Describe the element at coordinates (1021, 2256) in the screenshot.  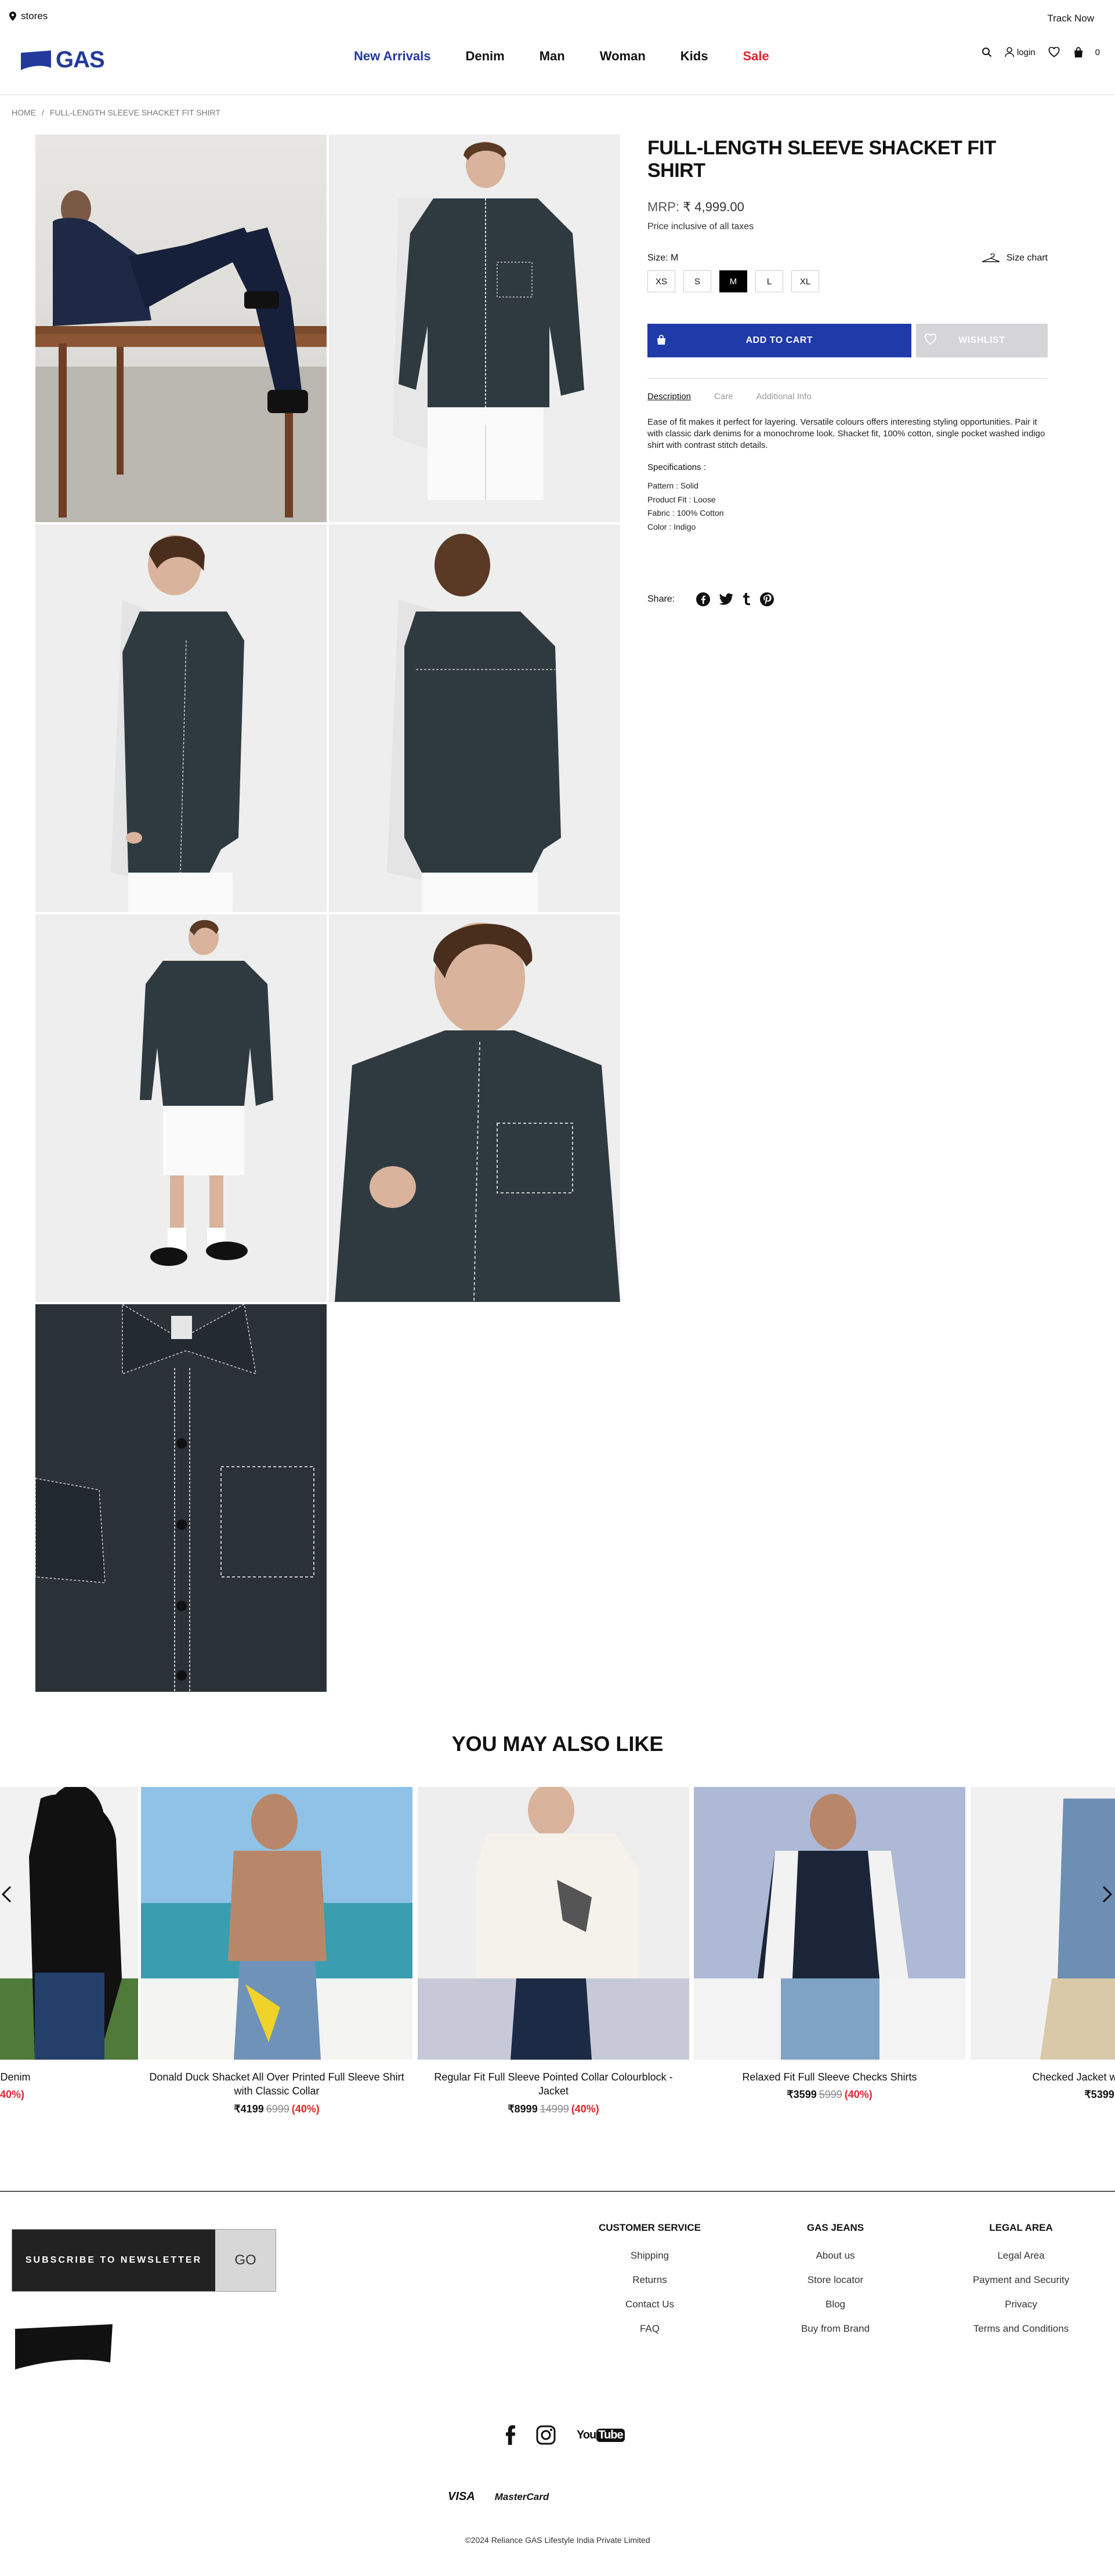
I see `footer-link-legal-area: Legal Area` at that location.